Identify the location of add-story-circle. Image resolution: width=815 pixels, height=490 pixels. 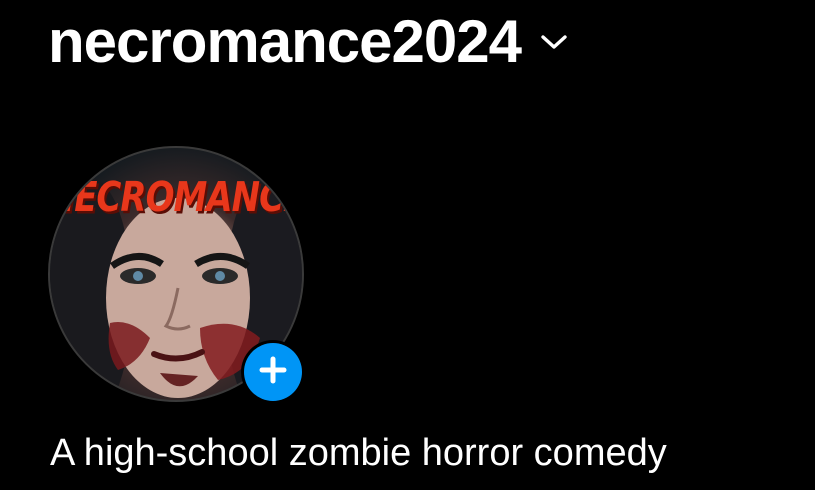
(273, 372).